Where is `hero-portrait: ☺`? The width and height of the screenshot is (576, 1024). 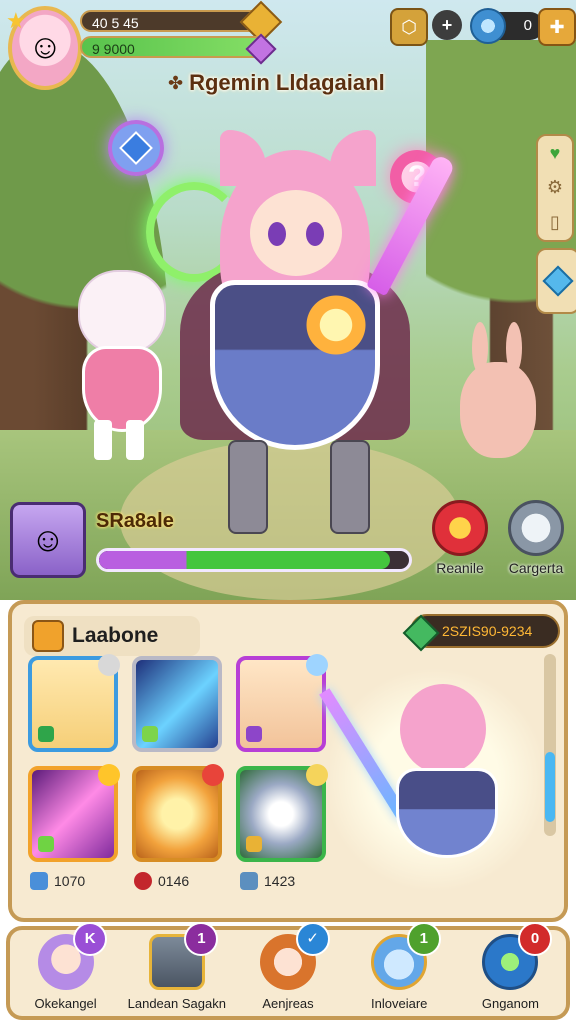
hero-portrait: ☺ is located at coordinates (48, 540).